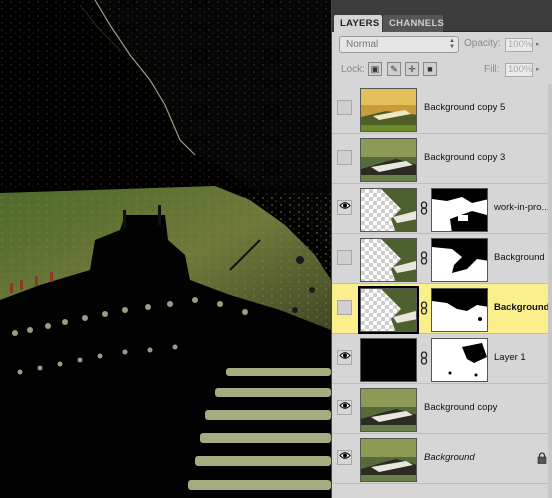 Image resolution: width=552 pixels, height=498 pixels. I want to click on fill-label: Fill:, so click(492, 69).